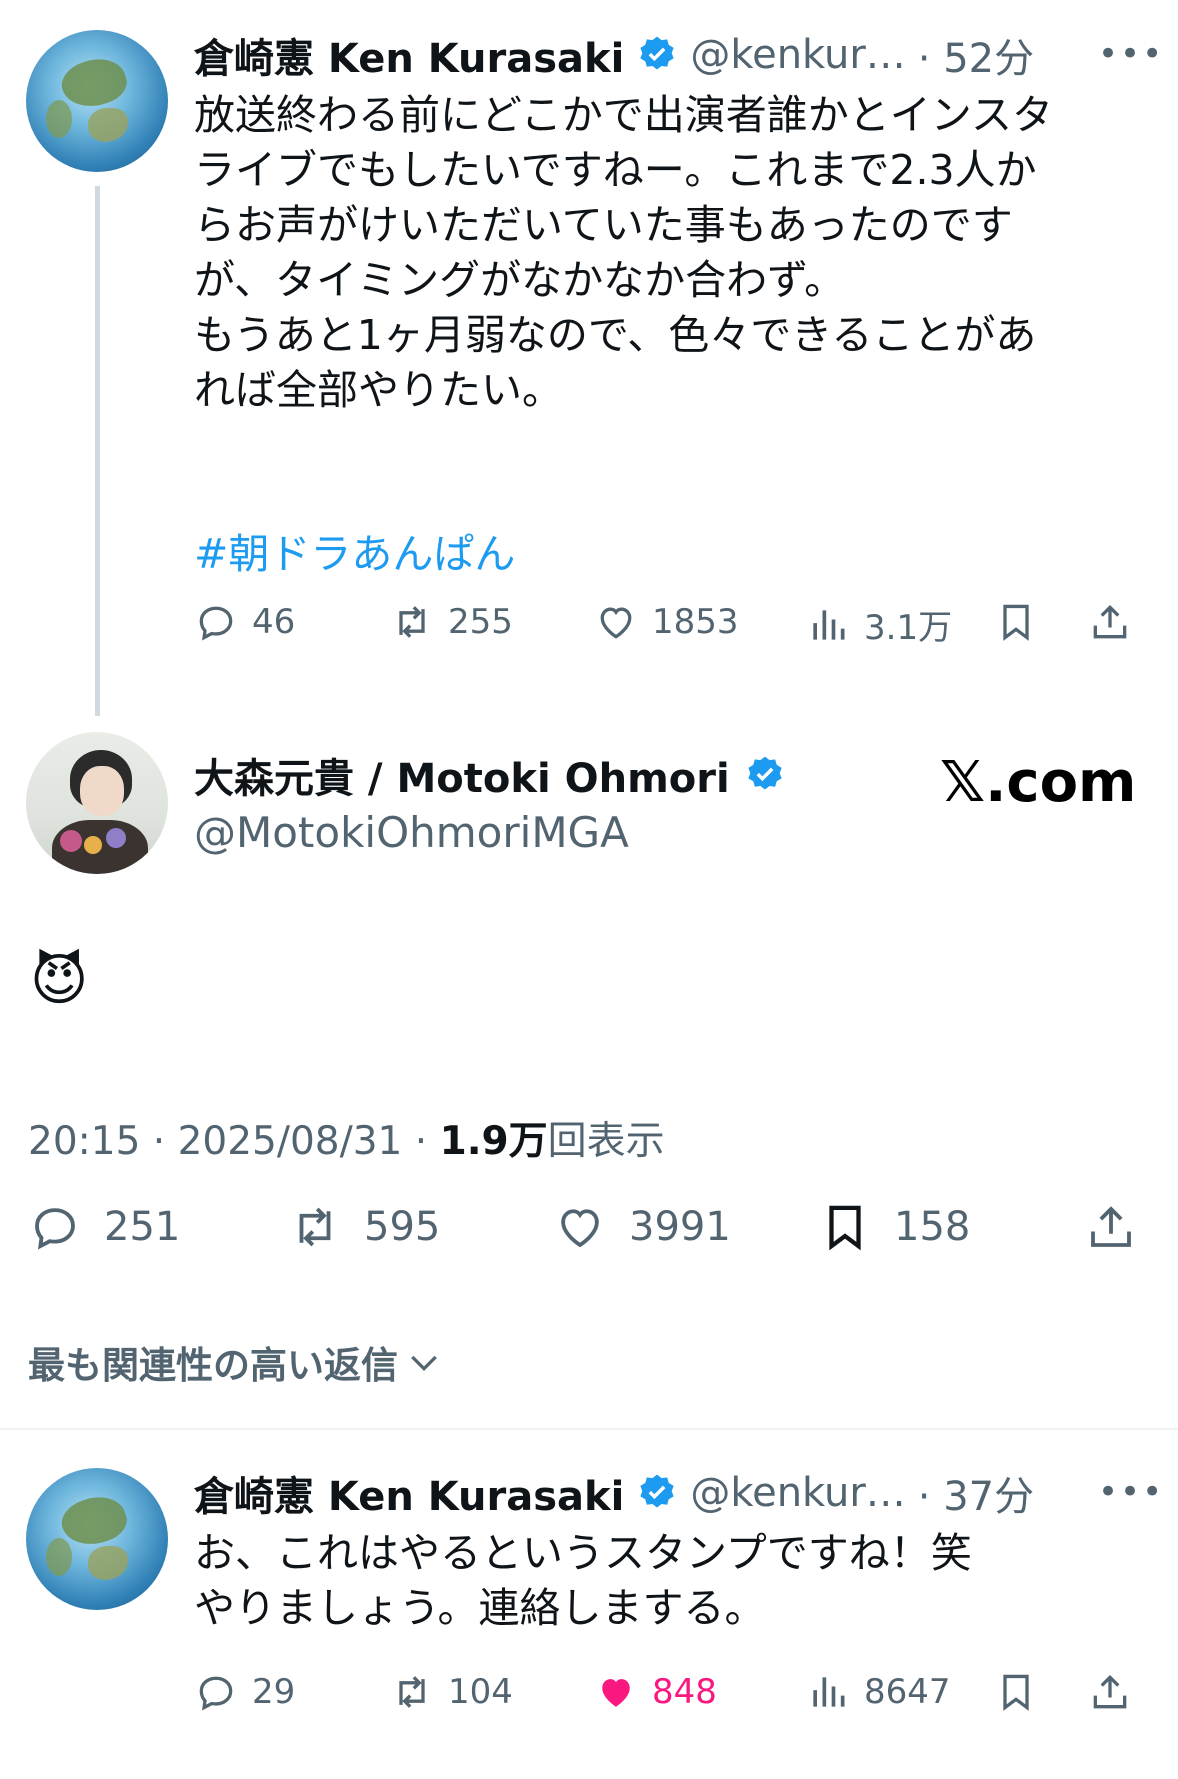 Image resolution: width=1178 pixels, height=1779 pixels. I want to click on tweet-emoji: 😈, so click(59, 980).